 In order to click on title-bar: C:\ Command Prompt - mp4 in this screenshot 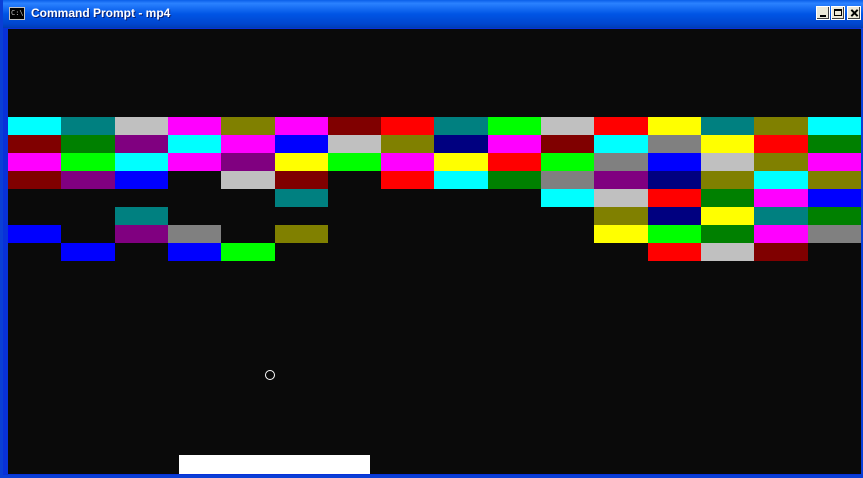, I will do `click(433, 14)`.